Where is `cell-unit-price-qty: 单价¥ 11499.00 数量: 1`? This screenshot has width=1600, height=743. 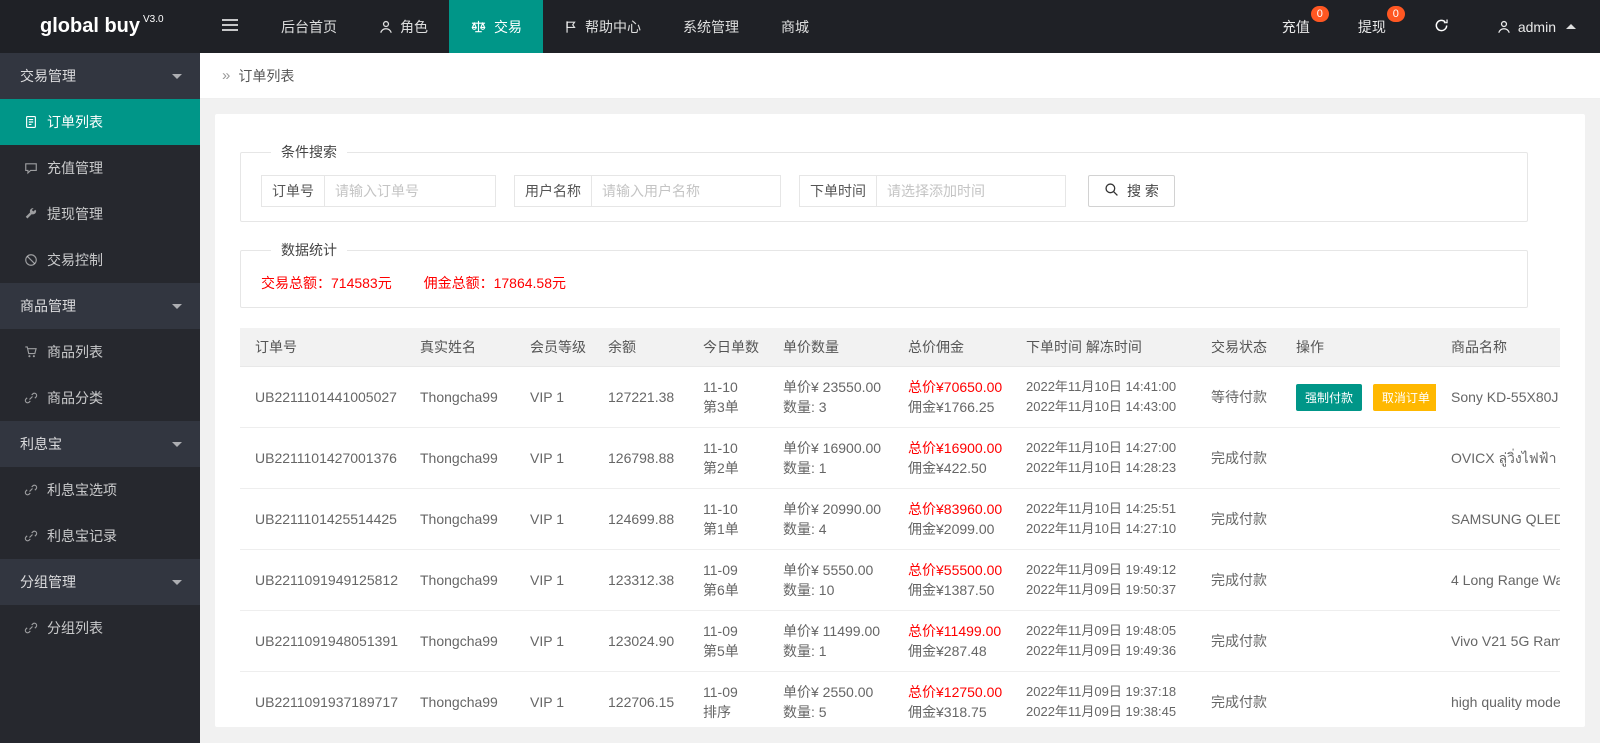 cell-unit-price-qty: 单价¥ 11499.00 数量: 1 is located at coordinates (830, 641).